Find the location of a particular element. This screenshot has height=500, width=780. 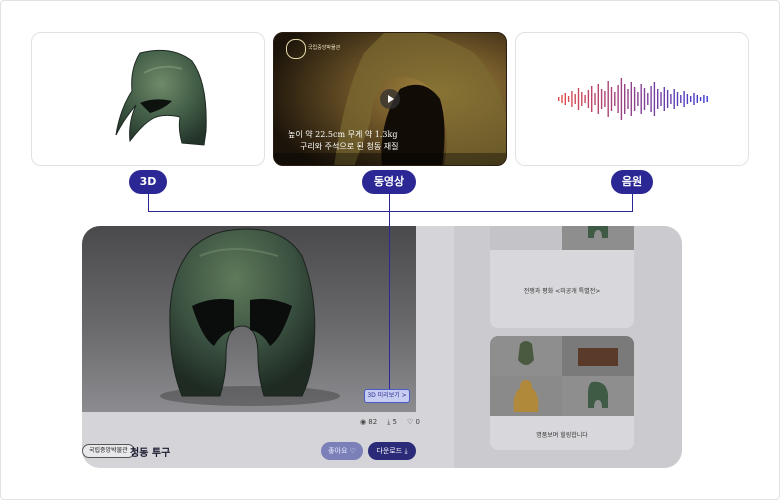

download-button: 다운로드 ⤓ is located at coordinates (392, 451).